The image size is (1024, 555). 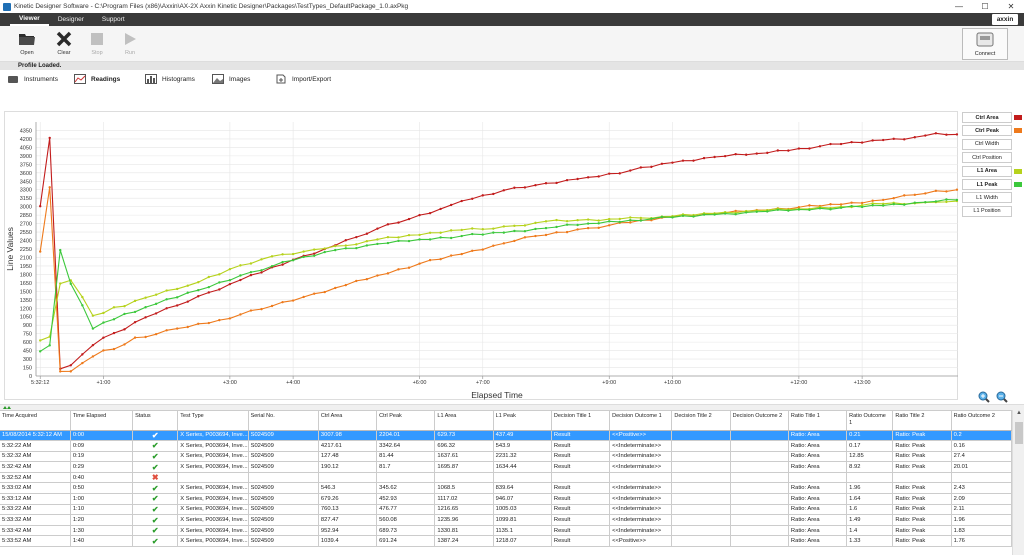 What do you see at coordinates (701, 421) in the screenshot?
I see `column-header: Decision Title 2` at bounding box center [701, 421].